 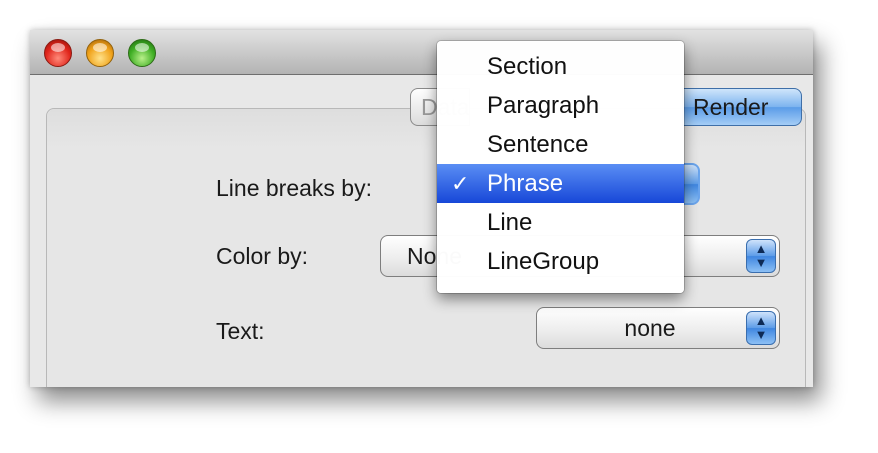 I want to click on checkmark-icon: ✓, so click(x=460, y=183).